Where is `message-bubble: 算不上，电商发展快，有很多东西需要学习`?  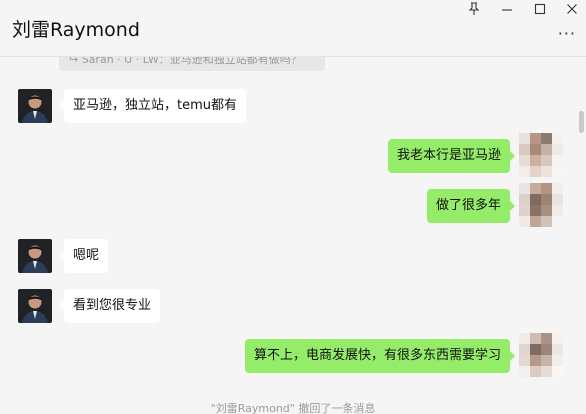 message-bubble: 算不上，电商发展快，有很多东西需要学习 is located at coordinates (380, 356).